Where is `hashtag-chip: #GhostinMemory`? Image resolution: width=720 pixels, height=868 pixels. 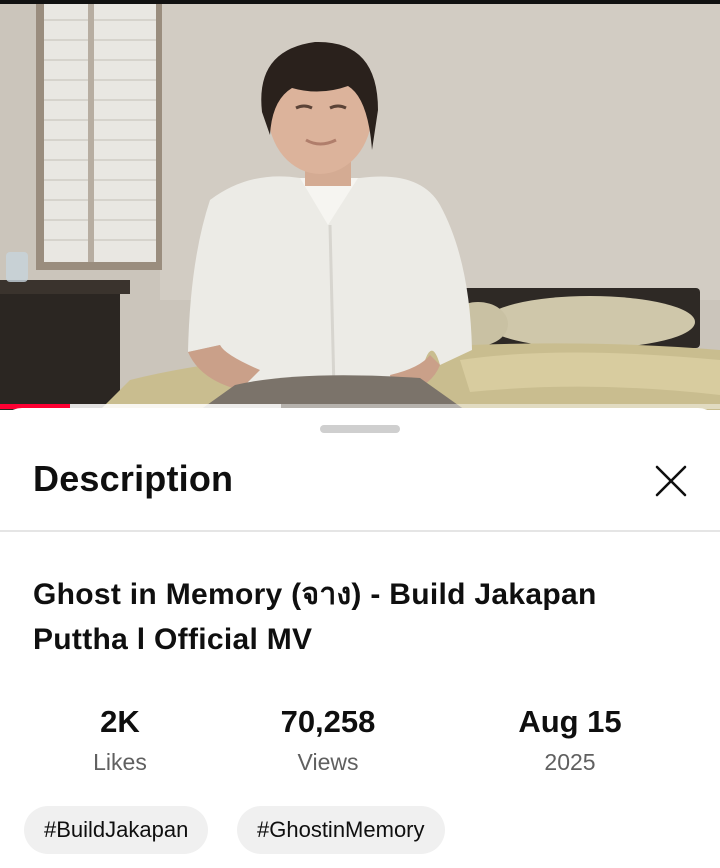
hashtag-chip: #GhostinMemory is located at coordinates (341, 830).